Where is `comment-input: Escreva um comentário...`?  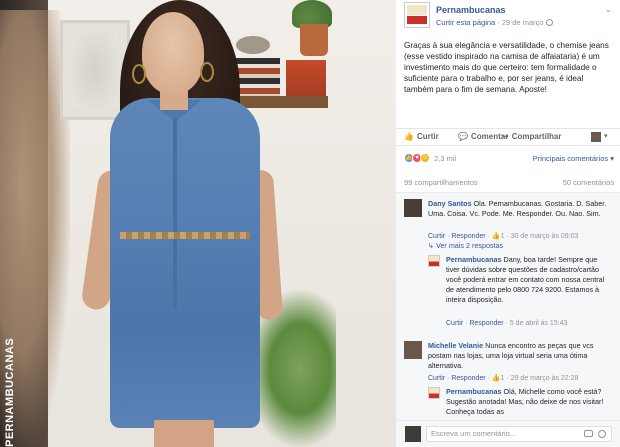 comment-input: Escreva um comentário... is located at coordinates (519, 434).